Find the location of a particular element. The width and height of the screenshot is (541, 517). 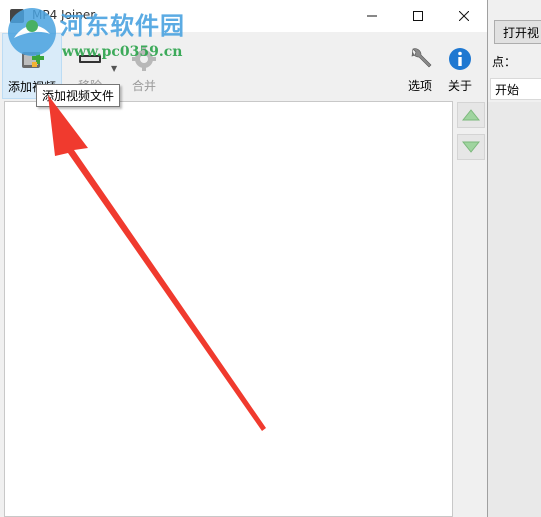

minimize-icon is located at coordinates (372, 16).